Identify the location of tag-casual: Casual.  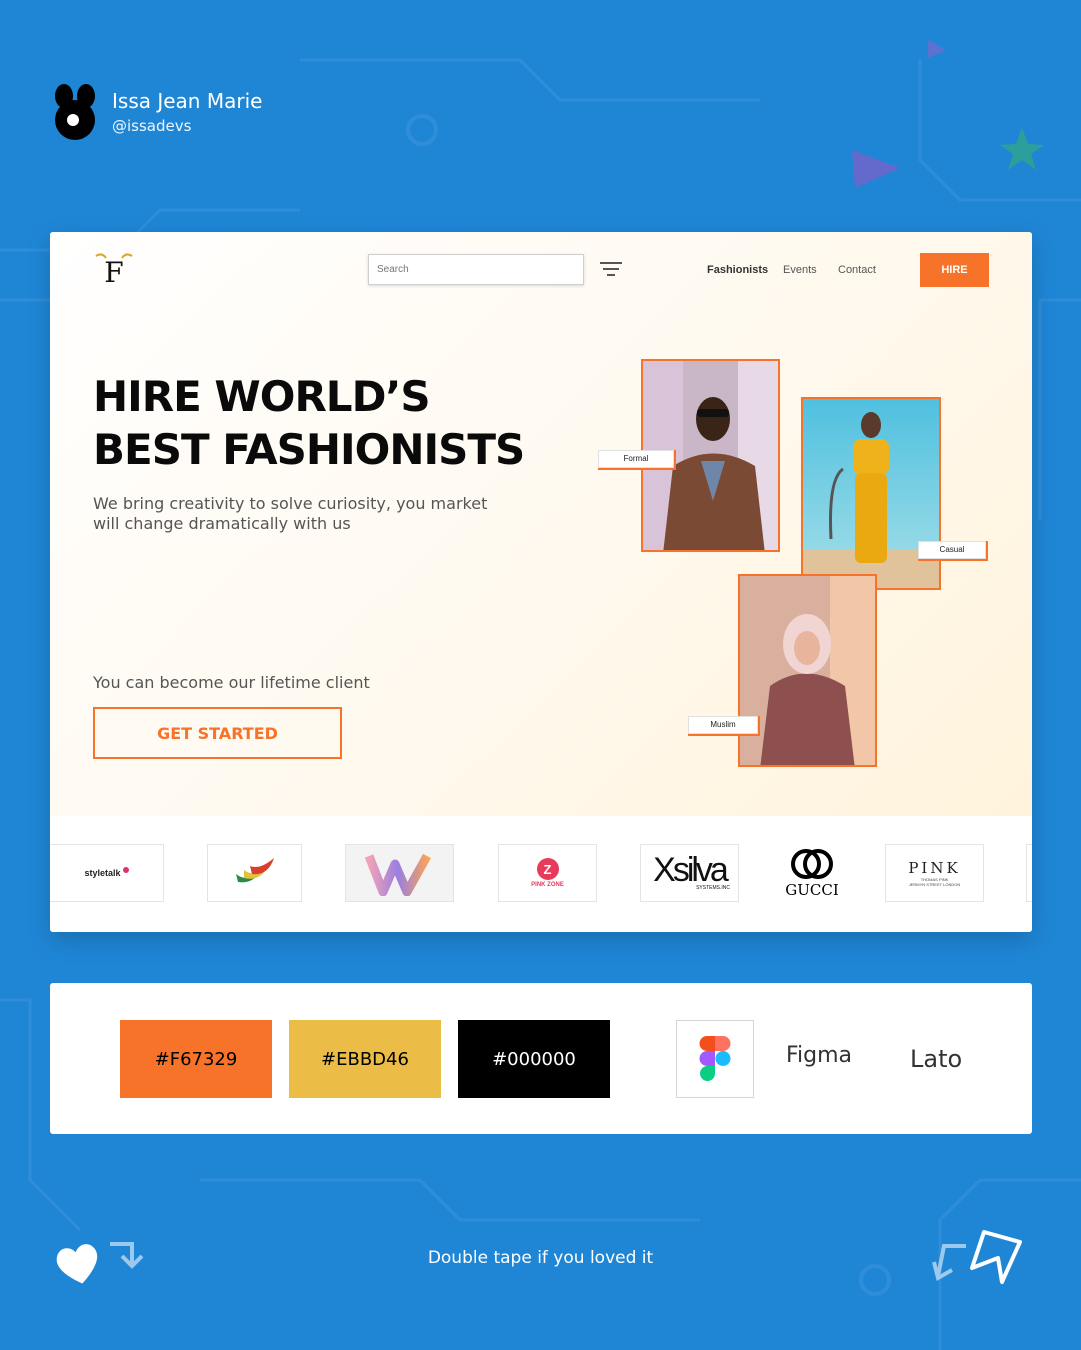
(953, 551).